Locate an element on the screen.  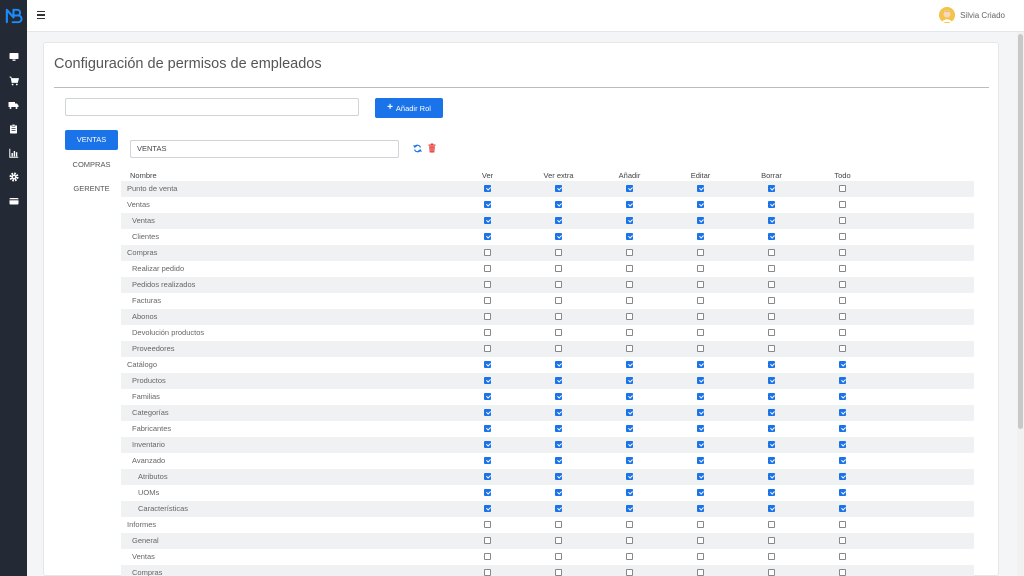
hamburger-menu-icon is located at coordinates (41, 15).